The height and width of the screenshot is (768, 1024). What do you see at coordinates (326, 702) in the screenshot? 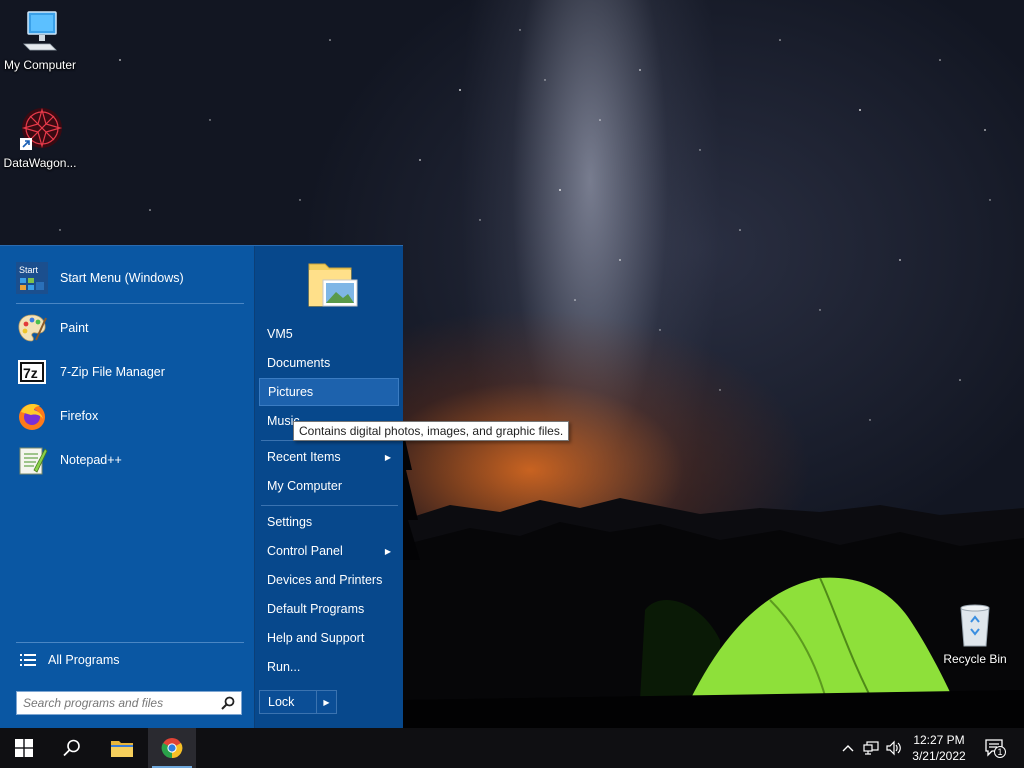
I see `shutdown-options-chevron-icon: ▶` at bounding box center [326, 702].